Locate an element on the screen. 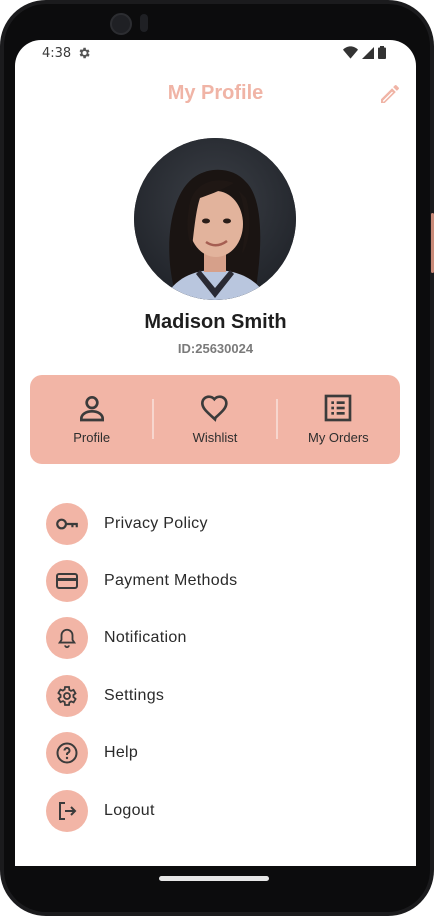 The image size is (434, 916). menu-item-label: Privacy Policy is located at coordinates (156, 523).